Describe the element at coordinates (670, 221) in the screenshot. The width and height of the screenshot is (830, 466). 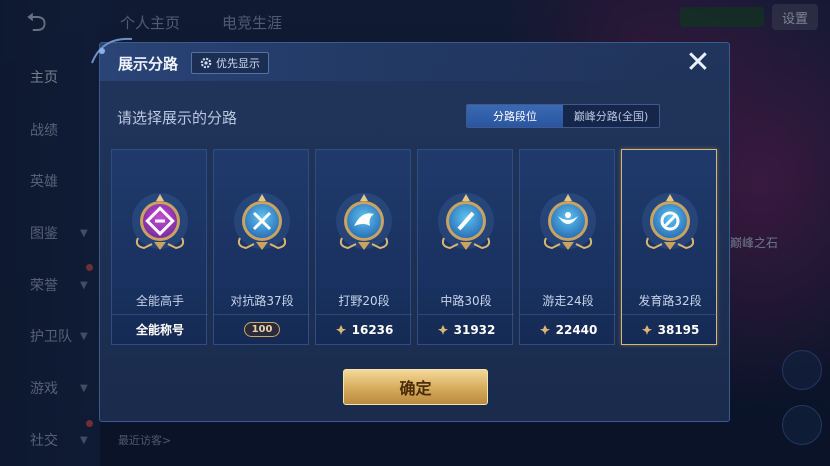
I see `farm-lane-icon` at that location.